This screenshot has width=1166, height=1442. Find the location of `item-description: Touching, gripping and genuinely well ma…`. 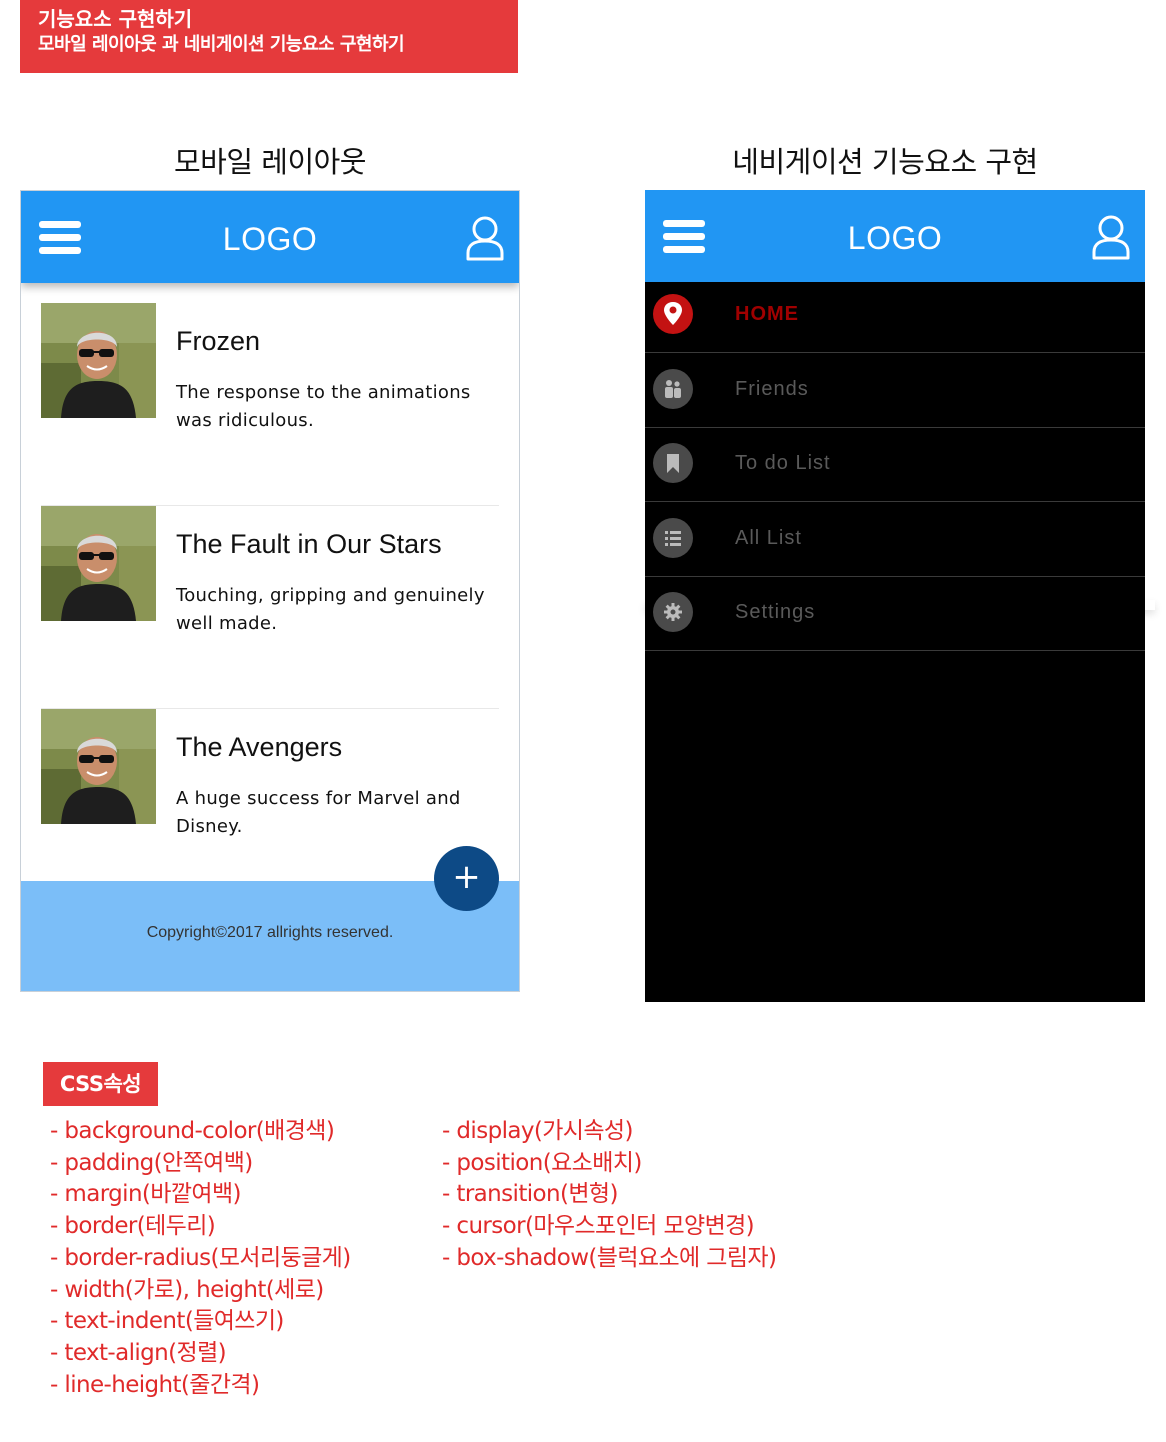

item-description: Touching, gripping and genuinely well ma… is located at coordinates (330, 609).